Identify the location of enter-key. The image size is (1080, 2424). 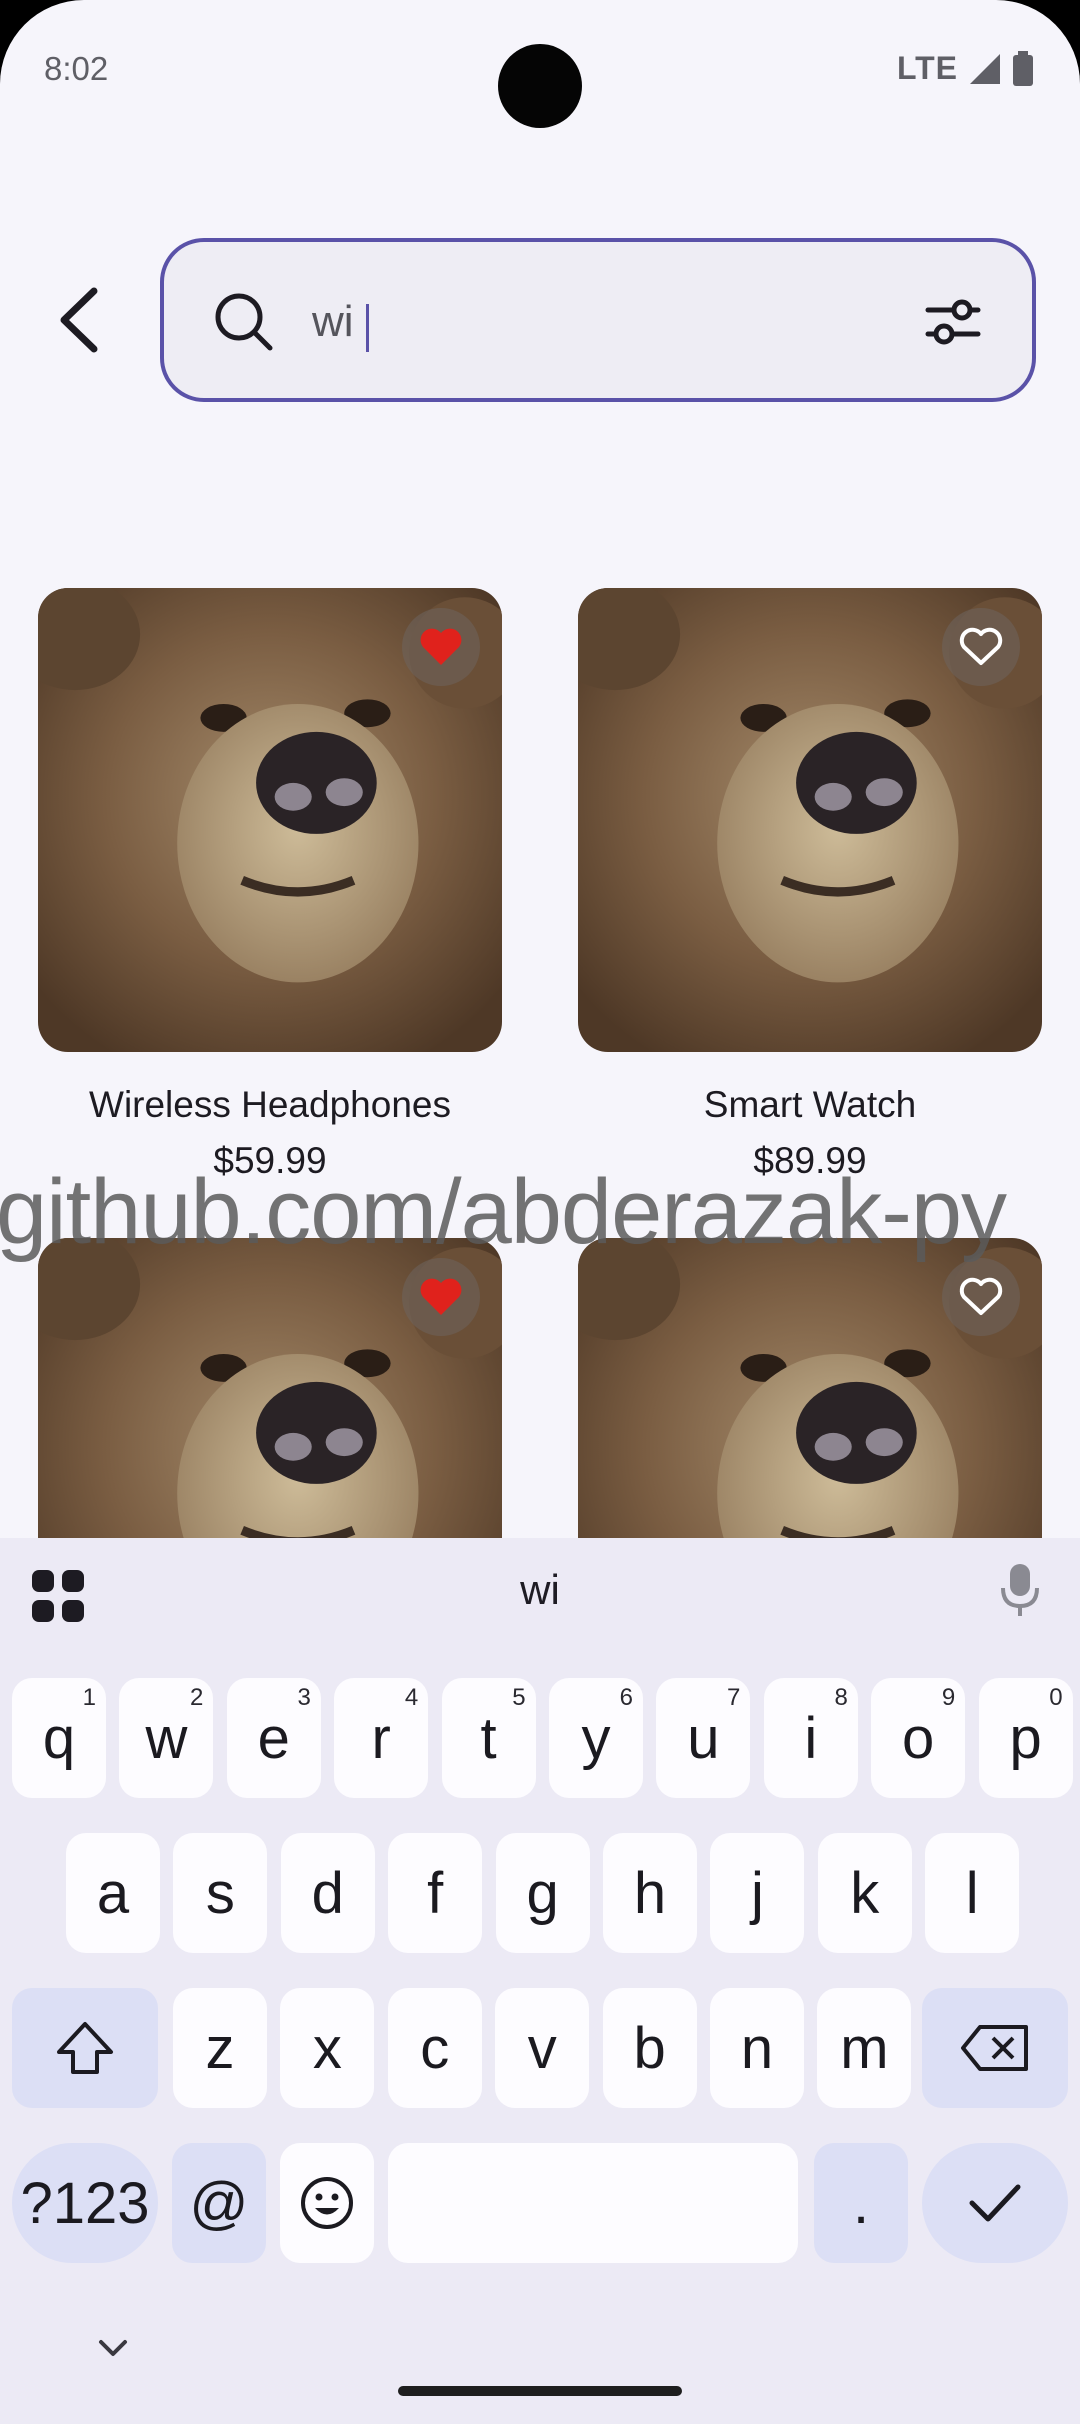
(995, 2203).